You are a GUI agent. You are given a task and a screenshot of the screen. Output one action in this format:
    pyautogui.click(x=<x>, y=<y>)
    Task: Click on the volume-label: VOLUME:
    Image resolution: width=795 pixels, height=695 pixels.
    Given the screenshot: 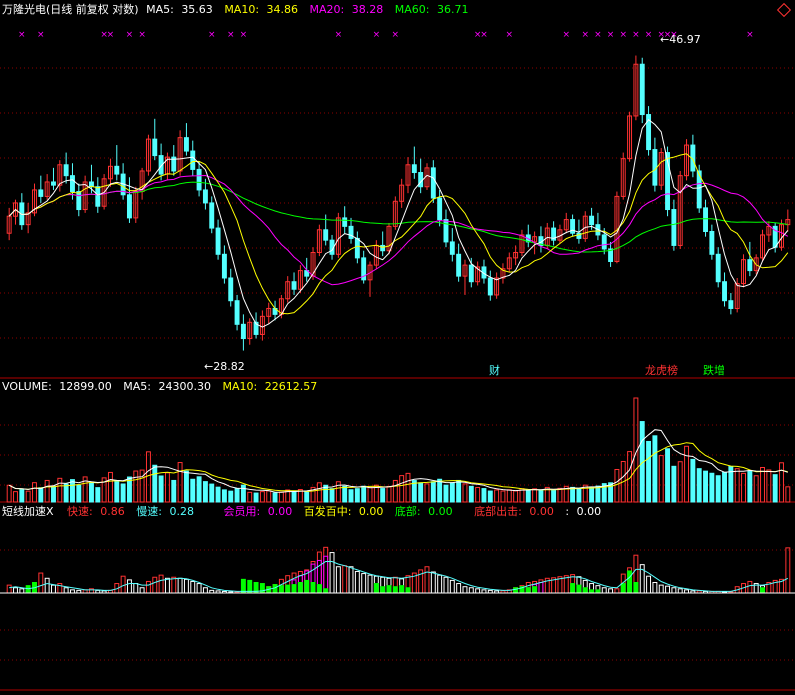 What is the action you would take?
    pyautogui.click(x=27, y=386)
    